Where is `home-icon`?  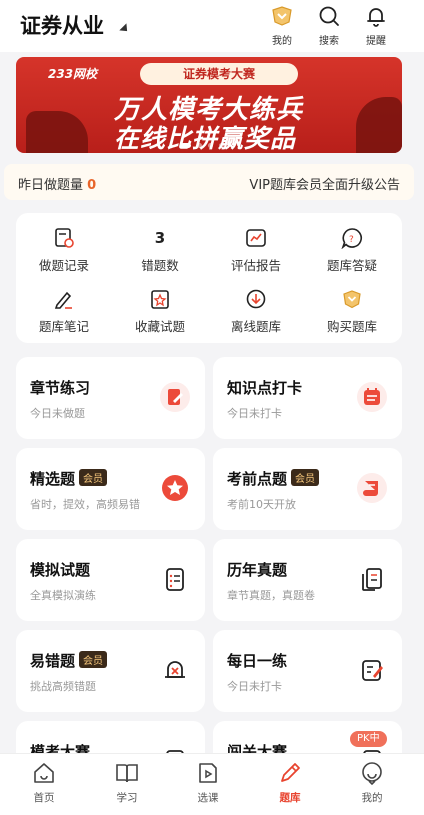
home-icon is located at coordinates (44, 773).